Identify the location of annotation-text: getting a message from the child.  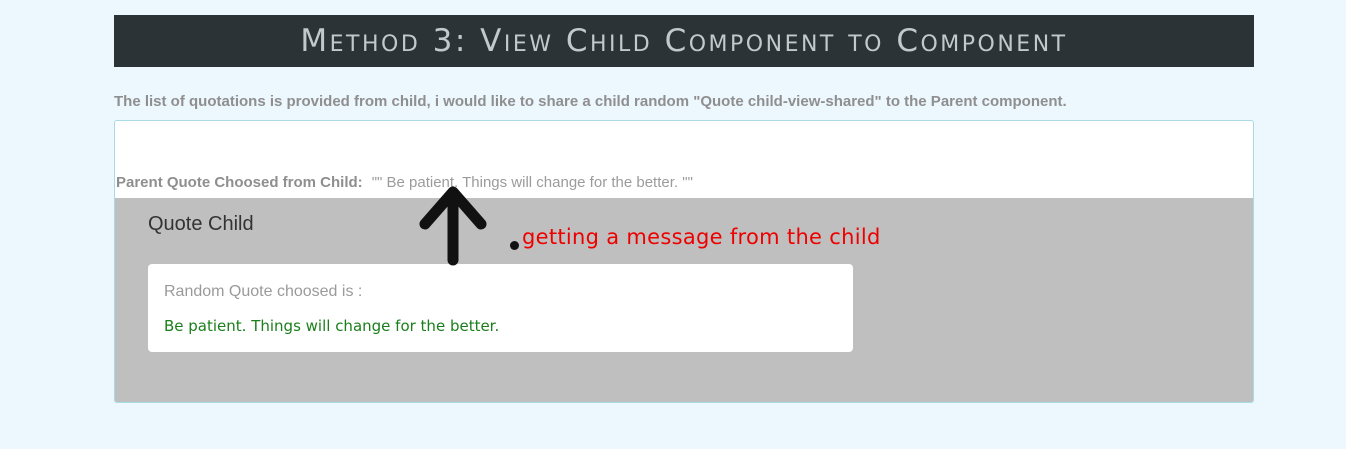
(701, 237).